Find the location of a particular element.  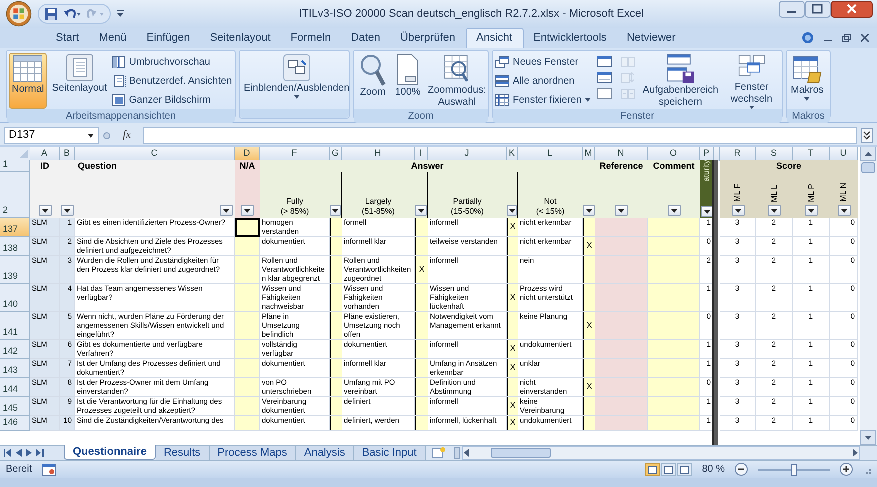

ribbon-tab: Formeln is located at coordinates (311, 38).